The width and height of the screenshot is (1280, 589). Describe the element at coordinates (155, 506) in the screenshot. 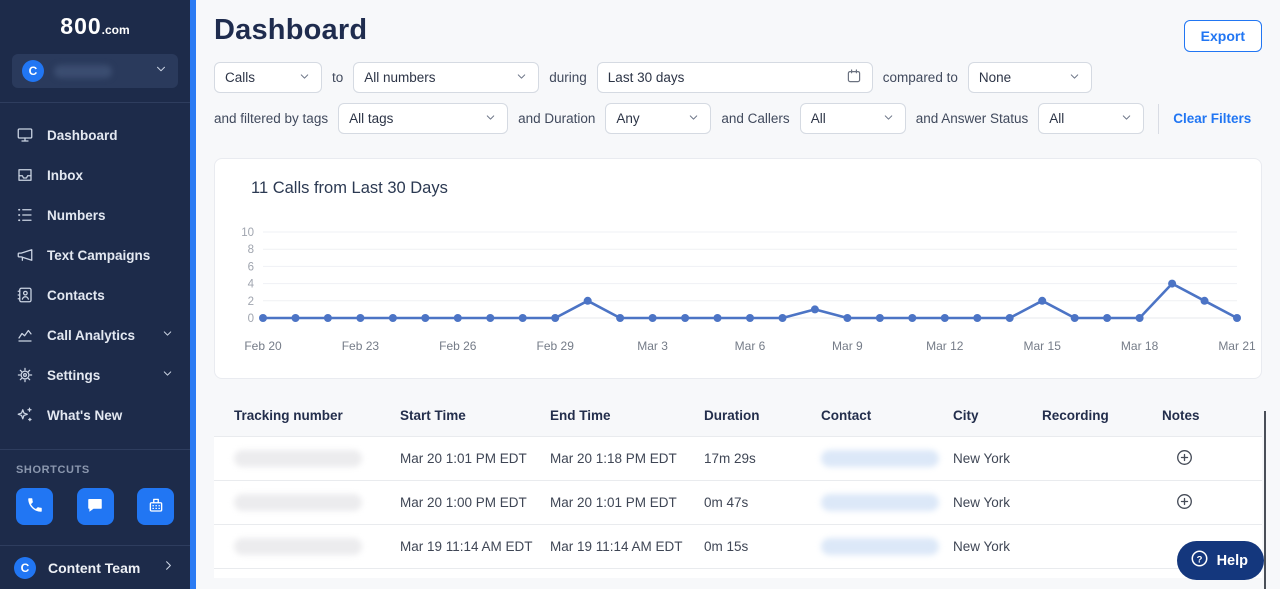

I see `fax-shortcut-button` at that location.